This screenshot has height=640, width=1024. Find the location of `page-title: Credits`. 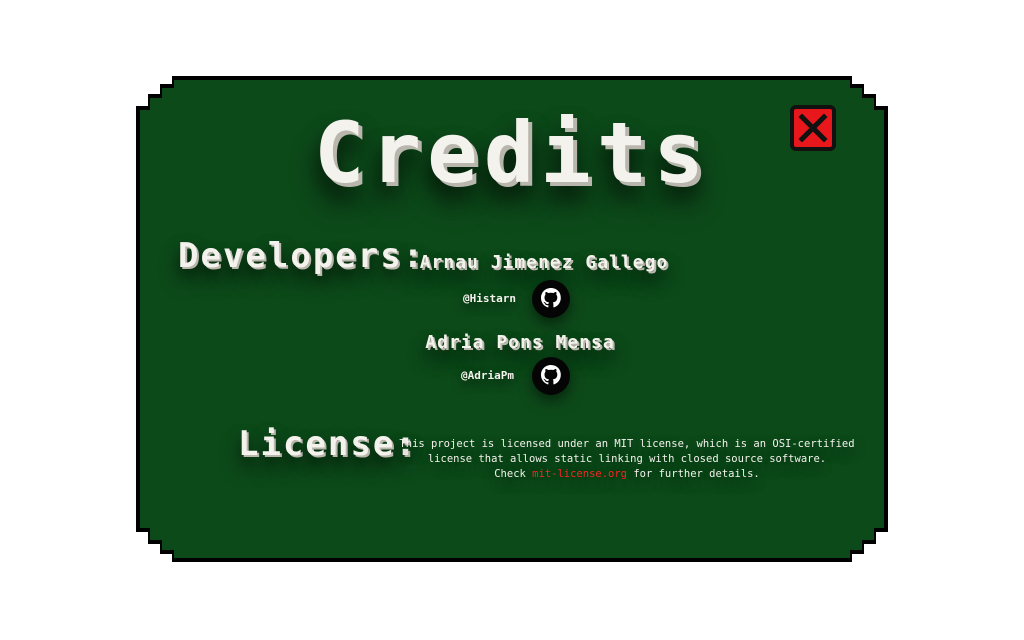

page-title: Credits is located at coordinates (511, 153).